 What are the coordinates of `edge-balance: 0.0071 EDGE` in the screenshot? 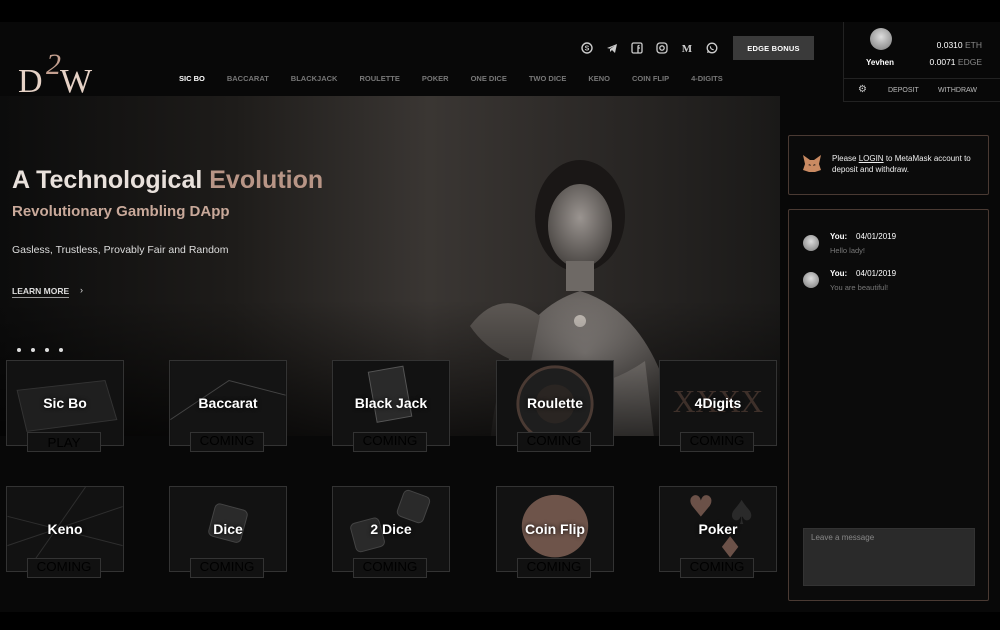 It's located at (956, 62).